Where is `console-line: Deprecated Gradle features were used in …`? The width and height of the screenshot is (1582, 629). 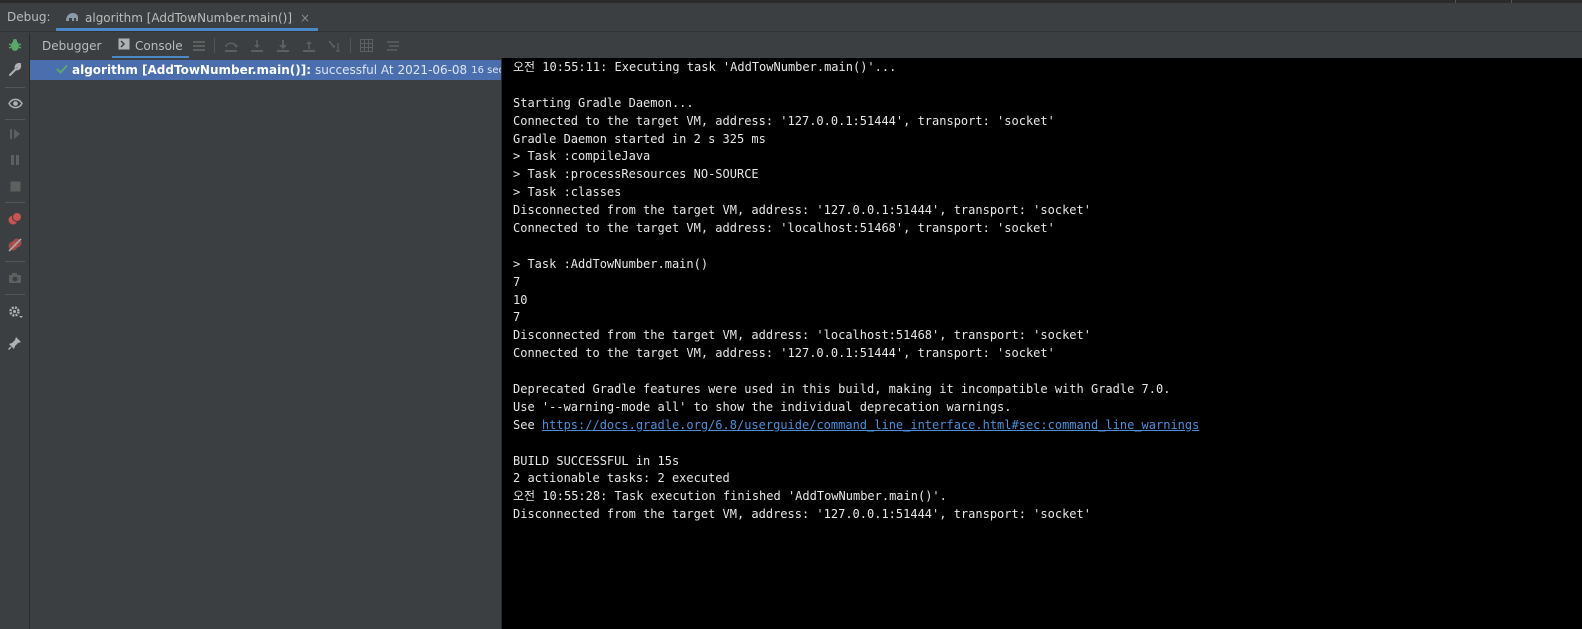 console-line: Deprecated Gradle features were used in … is located at coordinates (1047, 390).